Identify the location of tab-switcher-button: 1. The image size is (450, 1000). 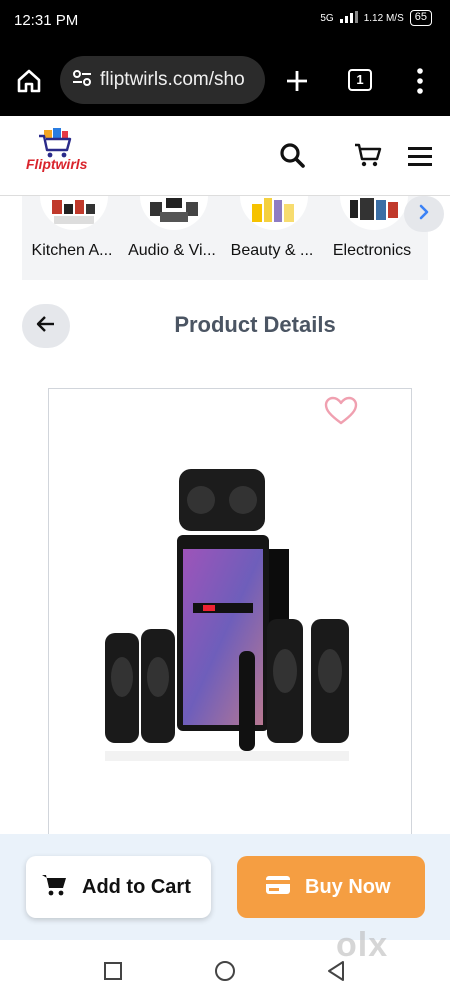
(360, 80).